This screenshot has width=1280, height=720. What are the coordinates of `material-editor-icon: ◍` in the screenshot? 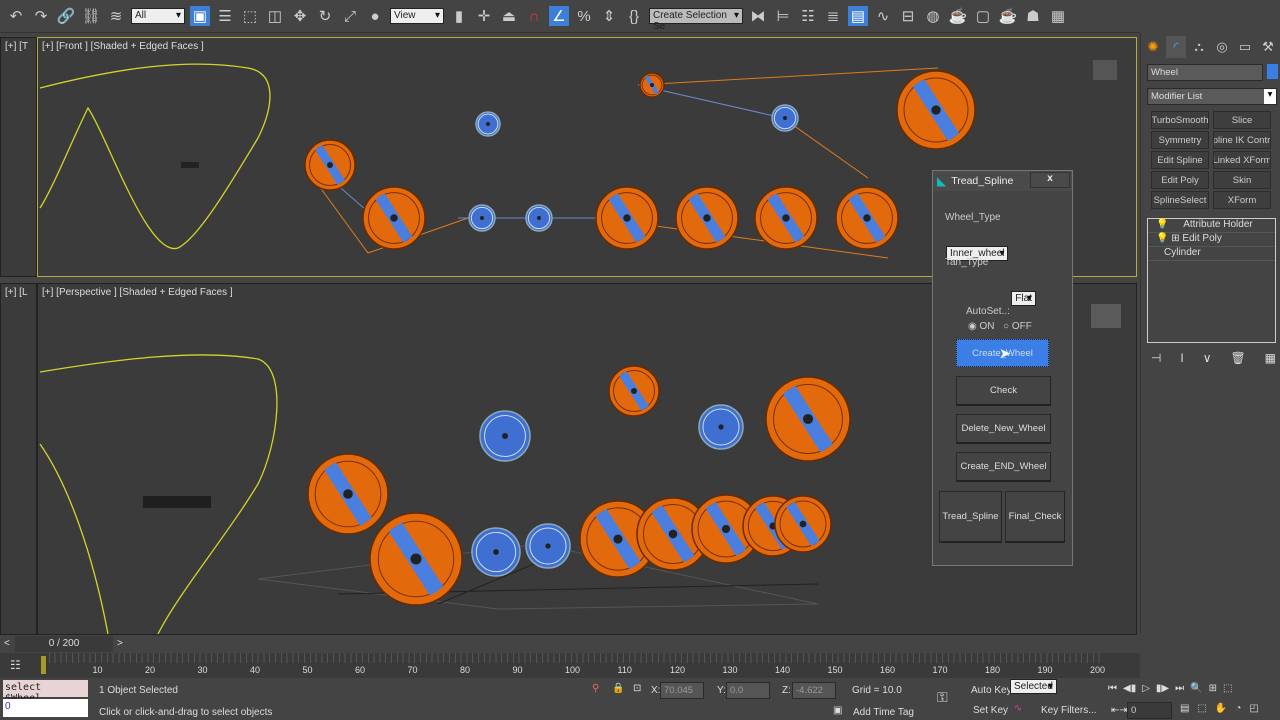 It's located at (933, 16).